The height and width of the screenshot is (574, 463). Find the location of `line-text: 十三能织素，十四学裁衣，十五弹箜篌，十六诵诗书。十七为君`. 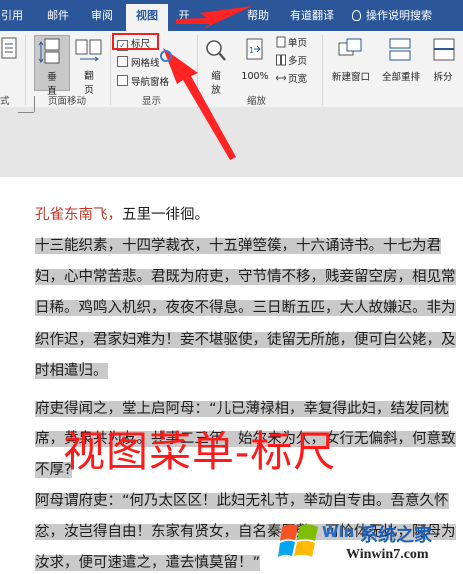

line-text: 十三能织素，十四学裁衣，十五弹箜篌，十六诵诗书。十七为君 is located at coordinates (238, 246).